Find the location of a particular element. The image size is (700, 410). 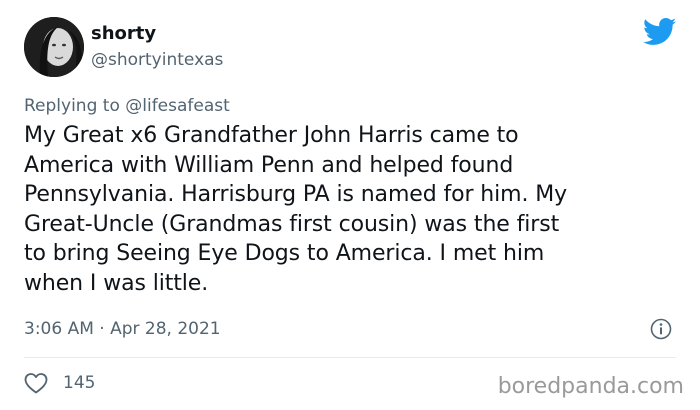

reply-context: Replying to @lifesafeast is located at coordinates (127, 106).